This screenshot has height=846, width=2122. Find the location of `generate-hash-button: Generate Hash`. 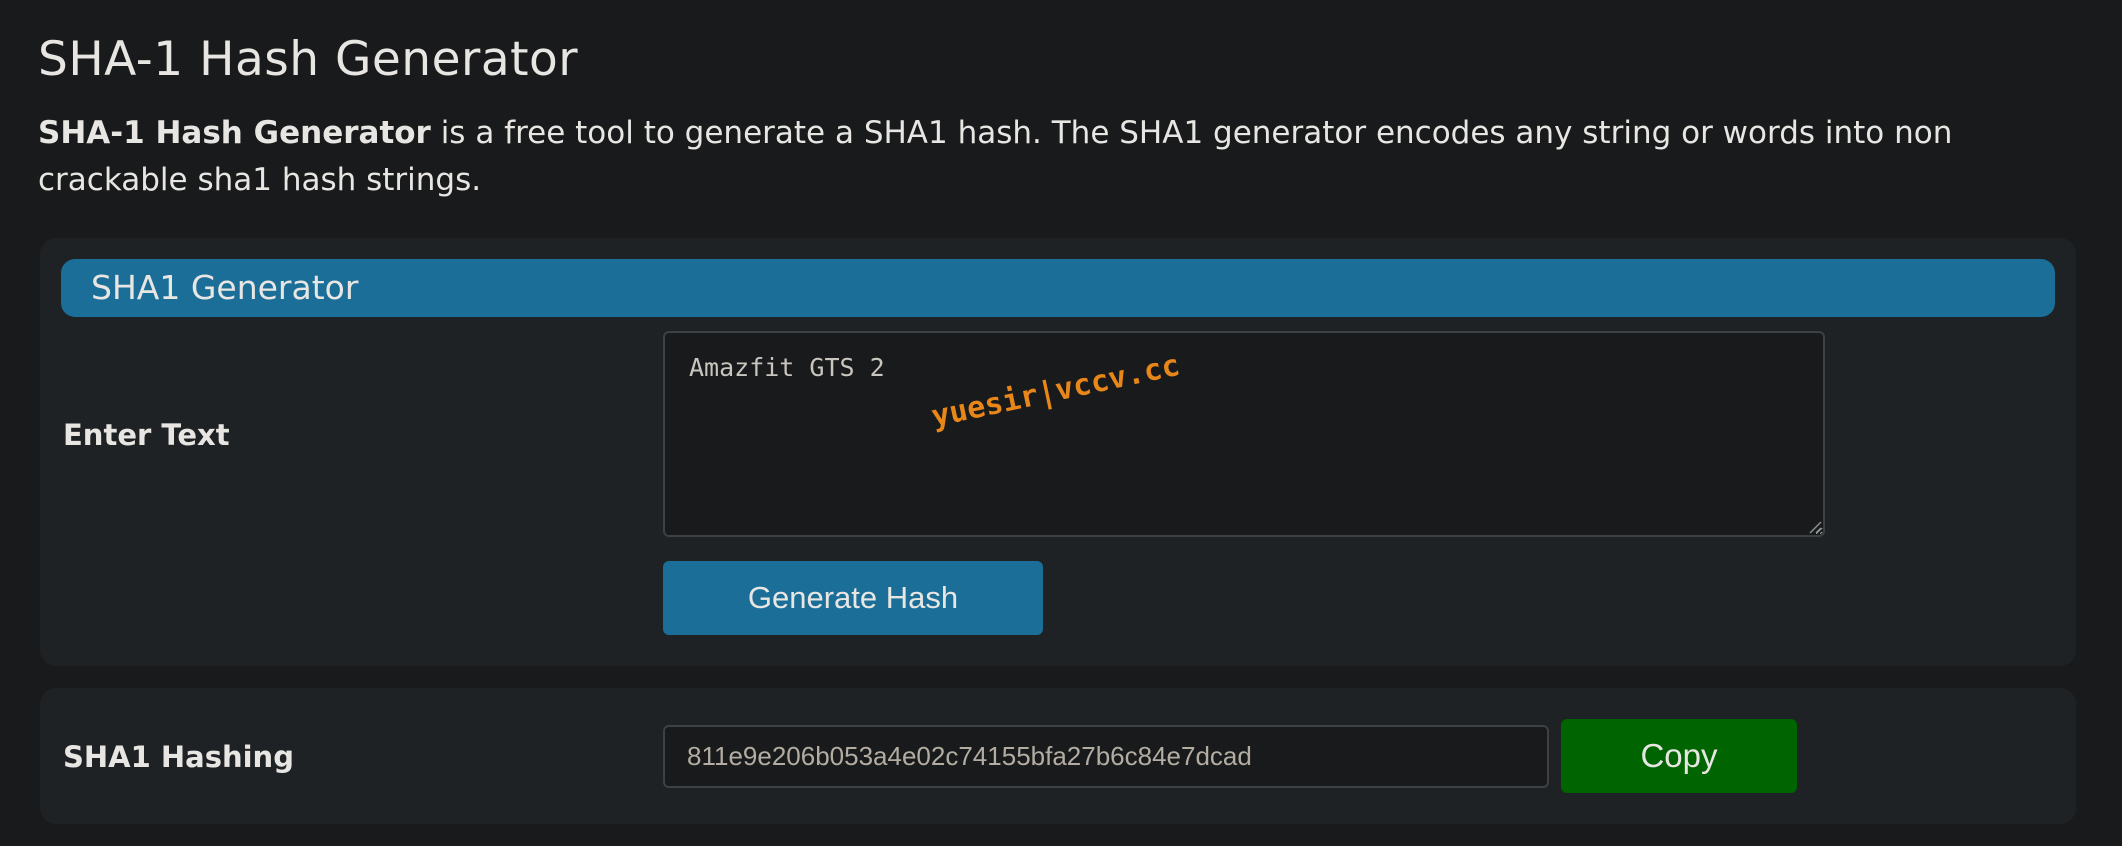

generate-hash-button: Generate Hash is located at coordinates (853, 598).